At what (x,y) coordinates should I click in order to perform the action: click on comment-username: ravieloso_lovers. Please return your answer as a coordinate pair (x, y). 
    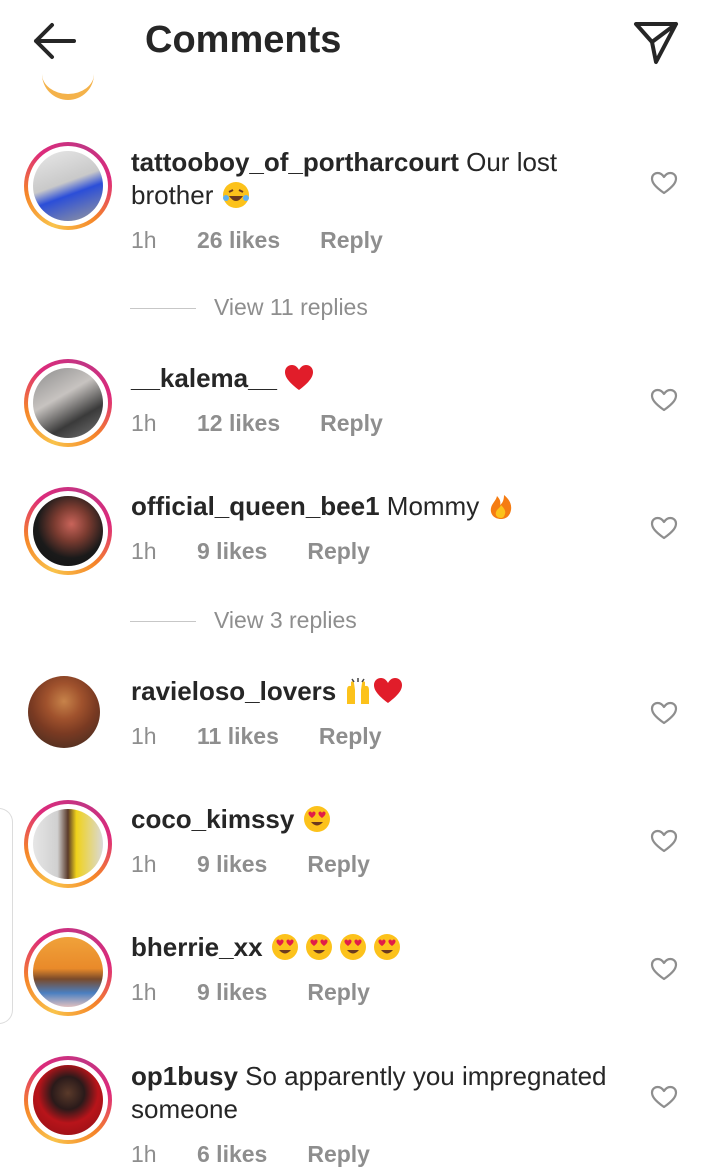
    Looking at the image, I should click on (233, 691).